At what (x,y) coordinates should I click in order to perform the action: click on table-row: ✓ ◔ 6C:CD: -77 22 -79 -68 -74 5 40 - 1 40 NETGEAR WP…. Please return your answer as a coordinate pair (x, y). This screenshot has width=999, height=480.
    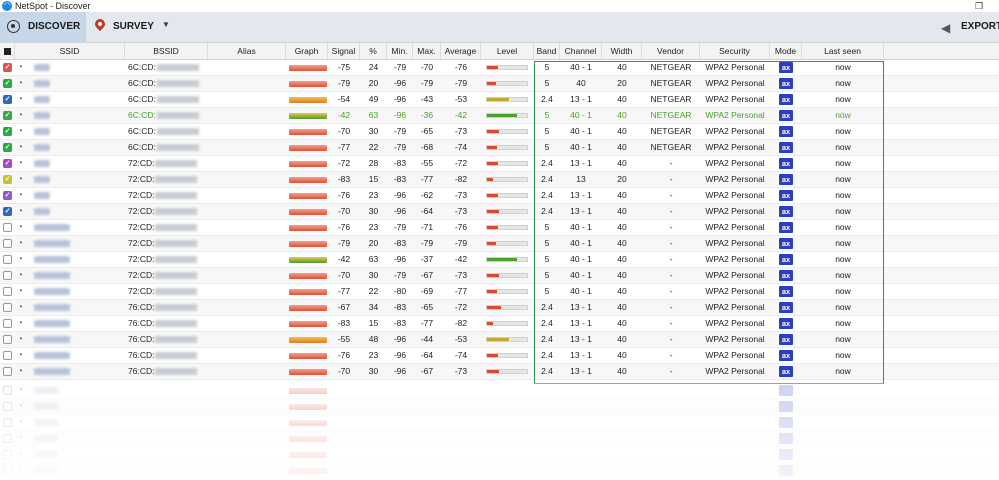
    Looking at the image, I should click on (499, 148).